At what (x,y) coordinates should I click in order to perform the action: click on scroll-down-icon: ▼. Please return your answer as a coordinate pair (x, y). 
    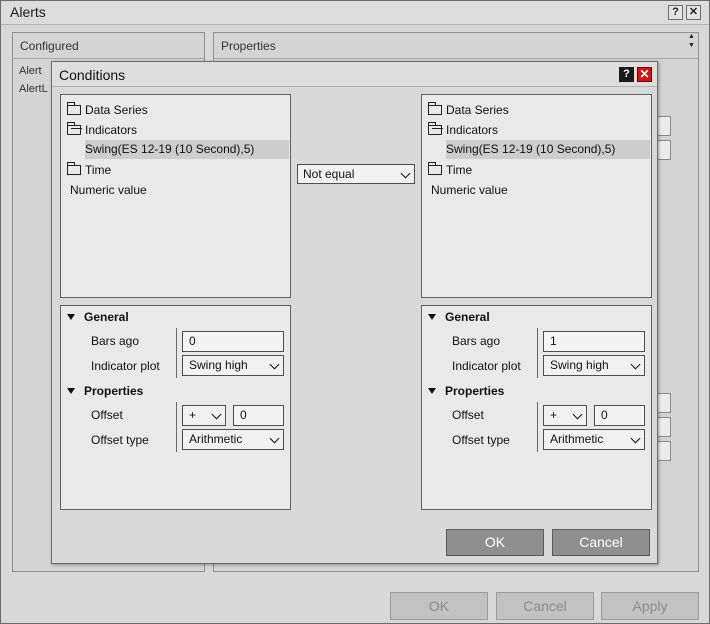
    Looking at the image, I should click on (691, 45).